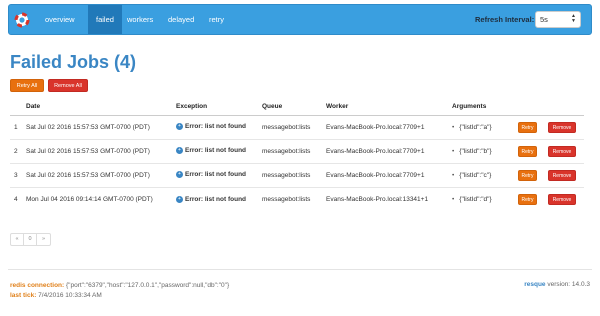 Image resolution: width=600 pixels, height=316 pixels. Describe the element at coordinates (43, 239) in the screenshot. I see `pager-next: »` at that location.